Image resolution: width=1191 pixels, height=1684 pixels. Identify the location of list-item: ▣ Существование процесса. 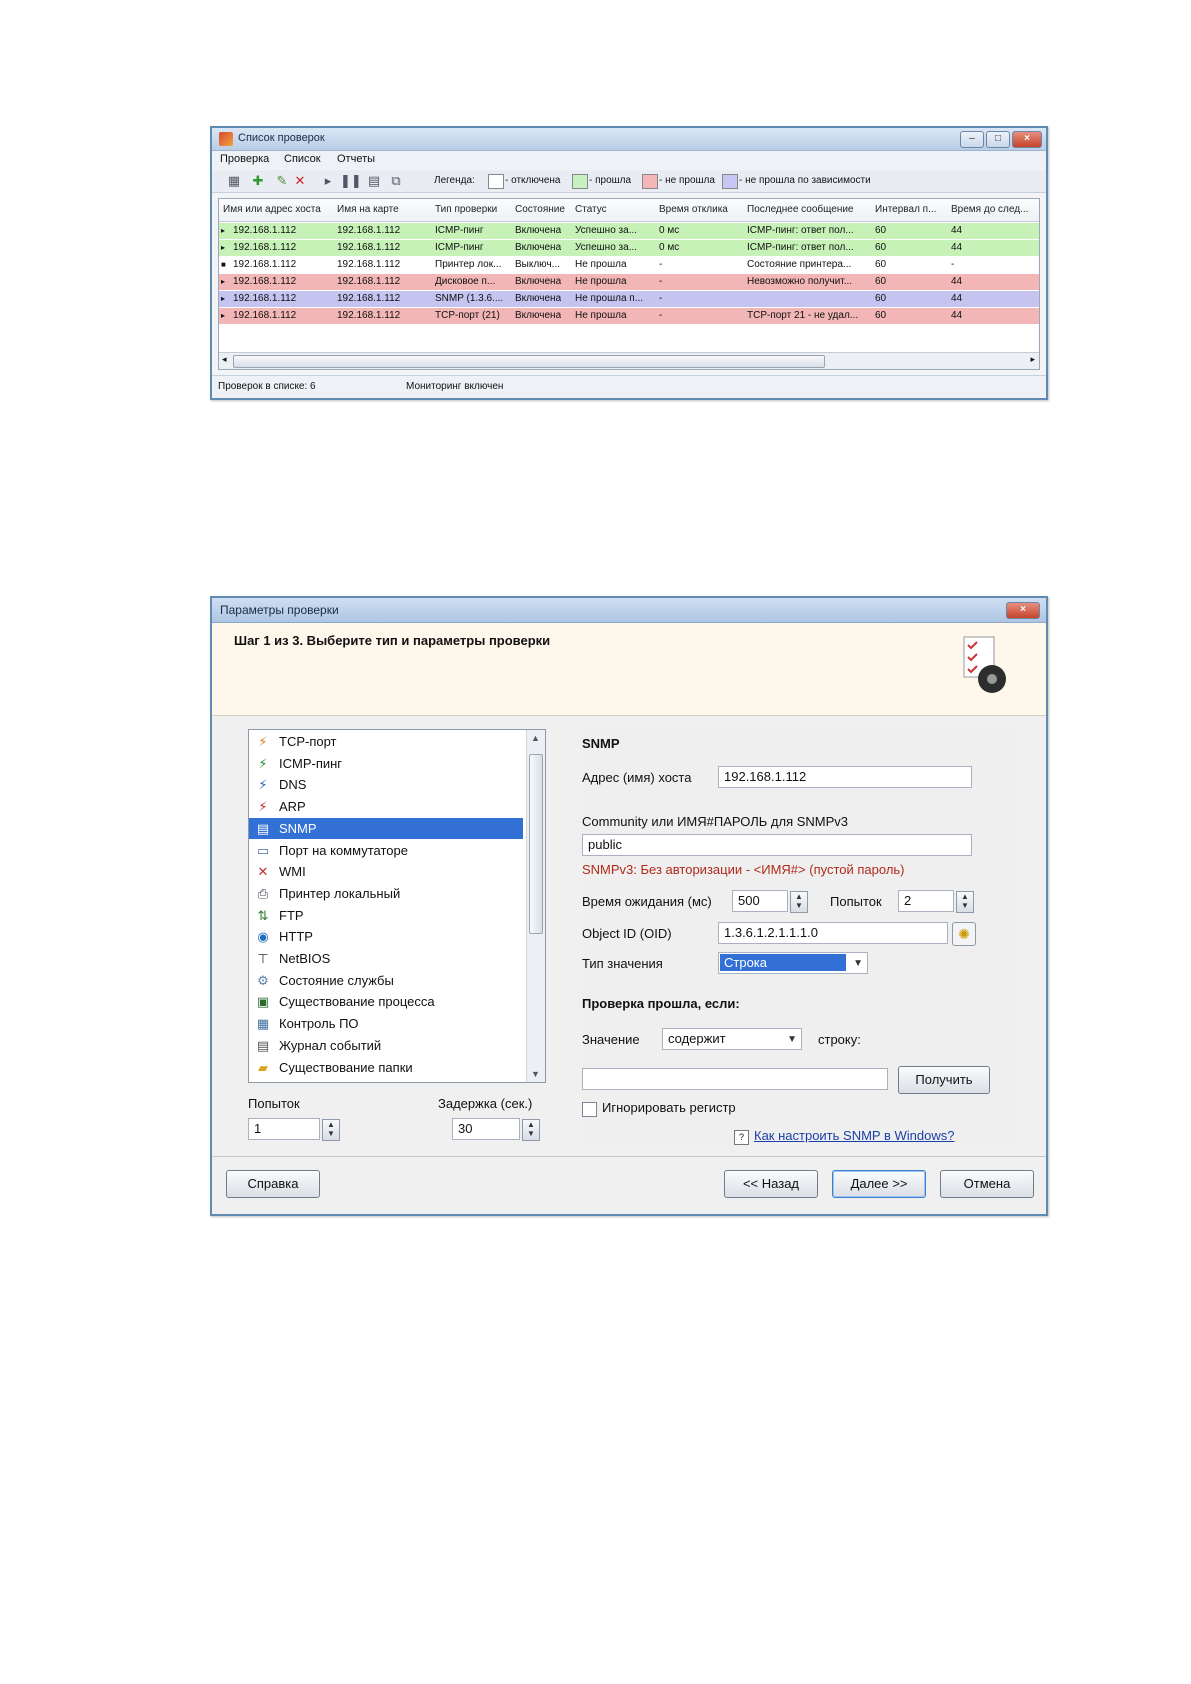
(386, 1001).